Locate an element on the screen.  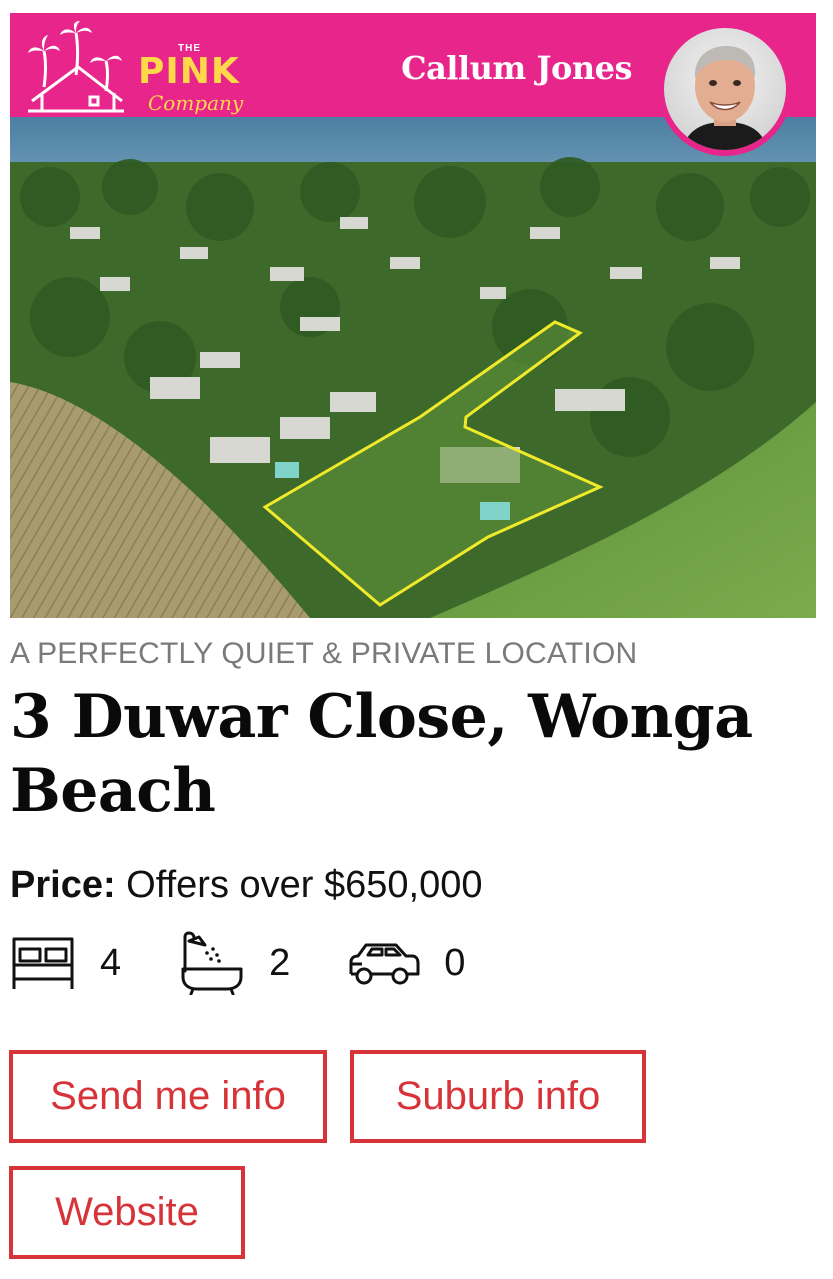
suburb-info-button: Suburb info is located at coordinates (498, 1096).